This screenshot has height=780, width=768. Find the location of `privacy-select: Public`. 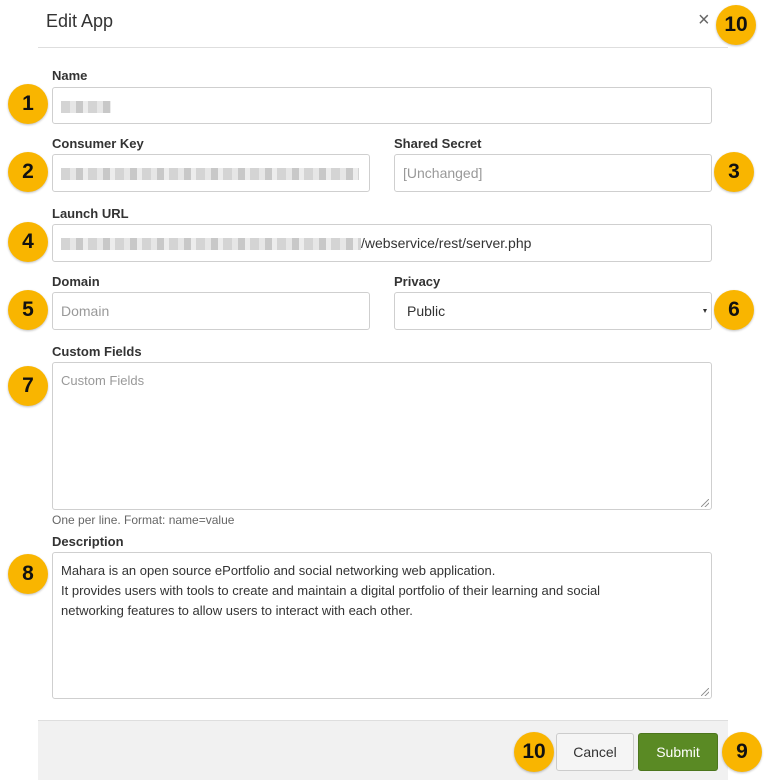

privacy-select: Public is located at coordinates (553, 311).